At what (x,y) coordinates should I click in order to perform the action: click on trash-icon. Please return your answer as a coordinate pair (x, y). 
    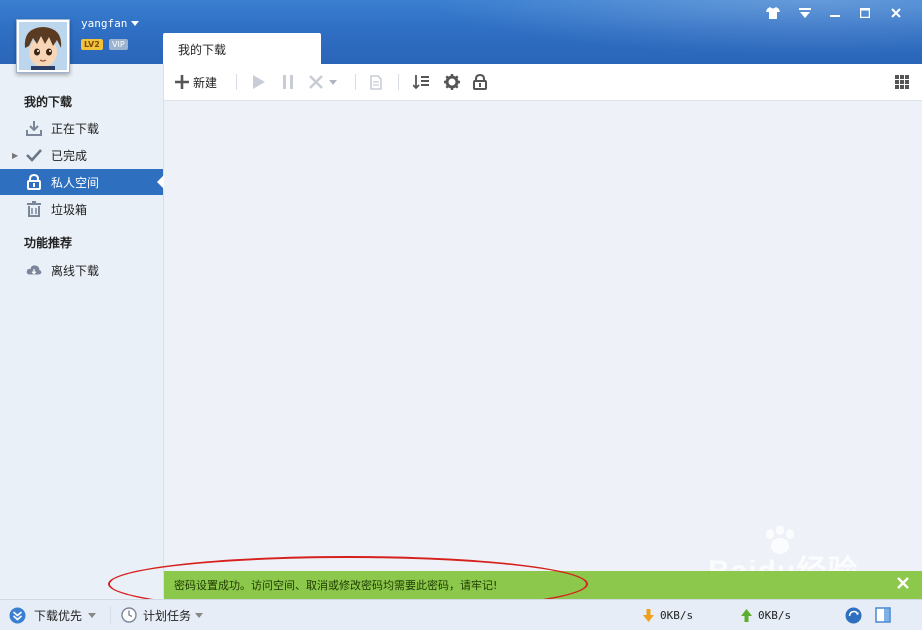
    Looking at the image, I should click on (34, 209).